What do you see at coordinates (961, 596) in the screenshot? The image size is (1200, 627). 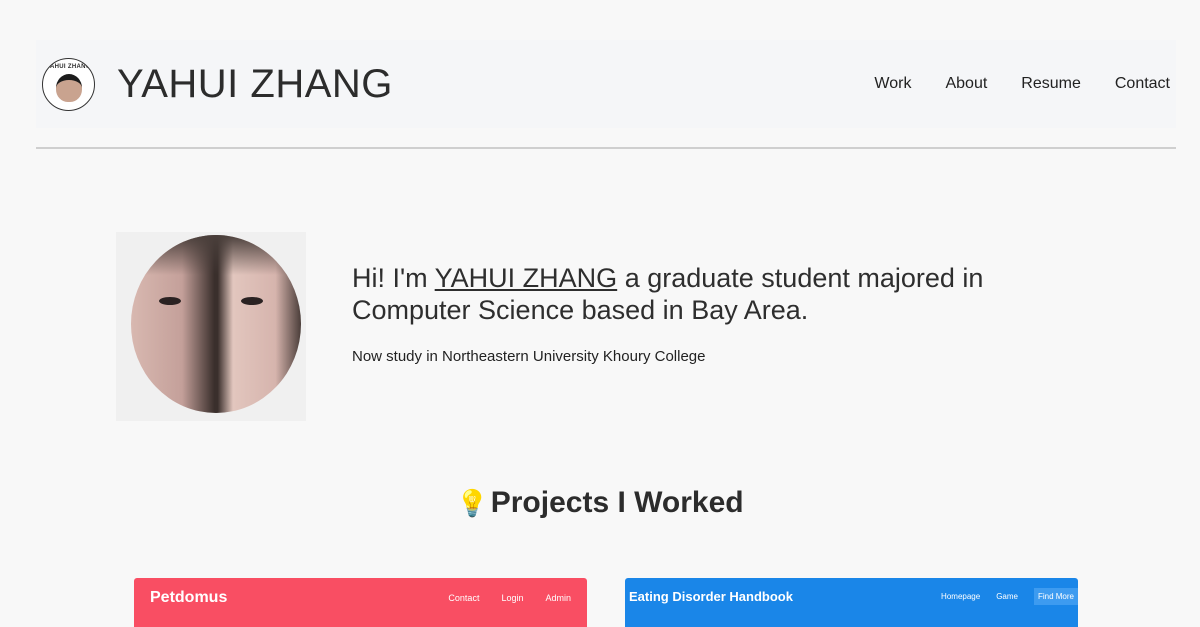 I see `card-nav-homepage: Homepage` at bounding box center [961, 596].